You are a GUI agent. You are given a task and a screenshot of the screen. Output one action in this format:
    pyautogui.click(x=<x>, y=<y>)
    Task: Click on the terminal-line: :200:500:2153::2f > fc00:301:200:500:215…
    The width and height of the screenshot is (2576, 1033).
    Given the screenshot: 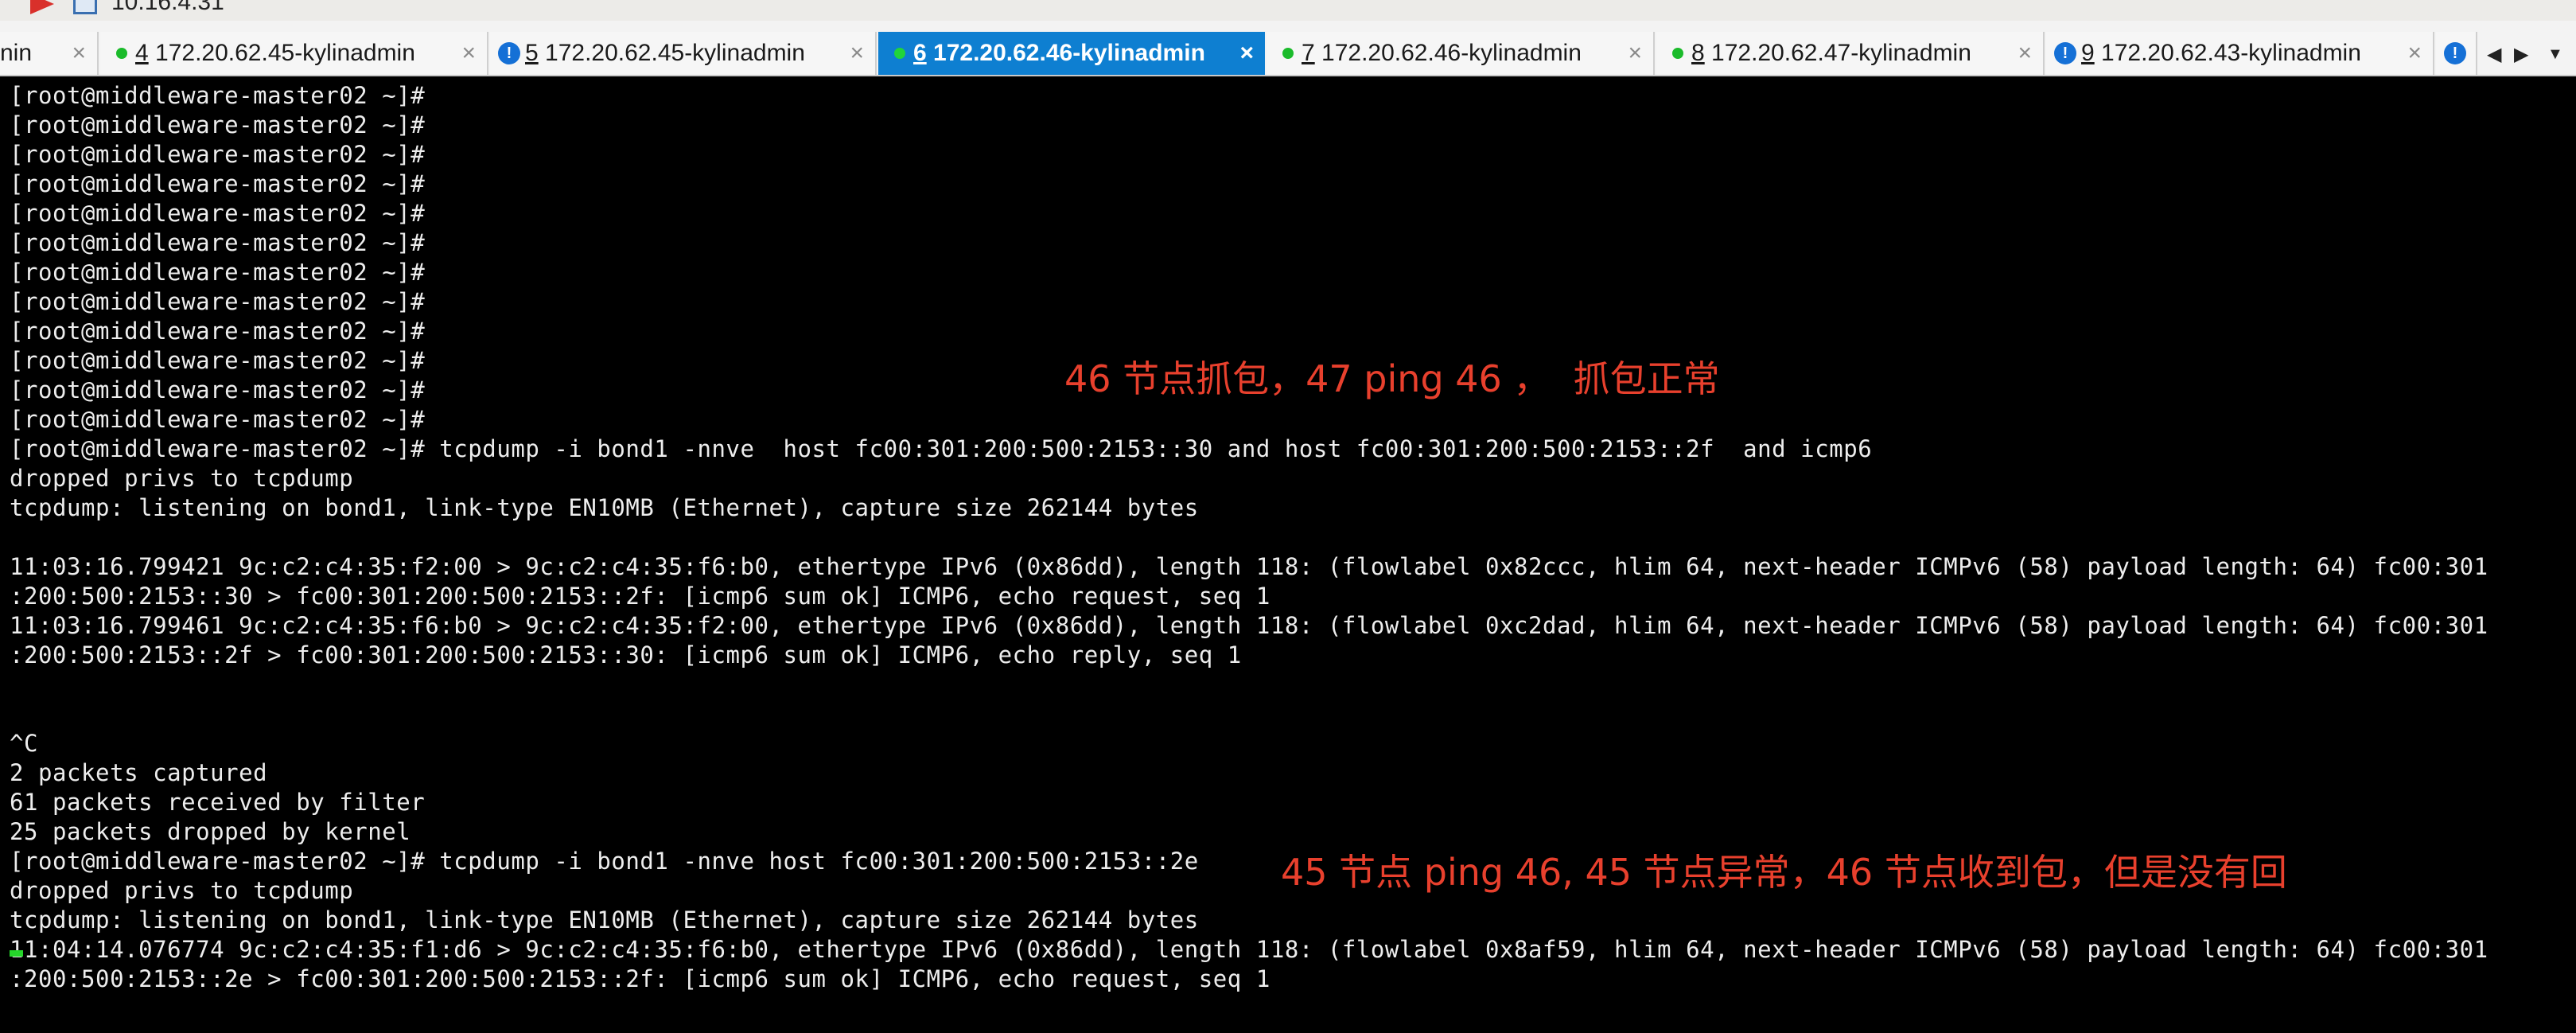 What is the action you would take?
    pyautogui.click(x=626, y=655)
    